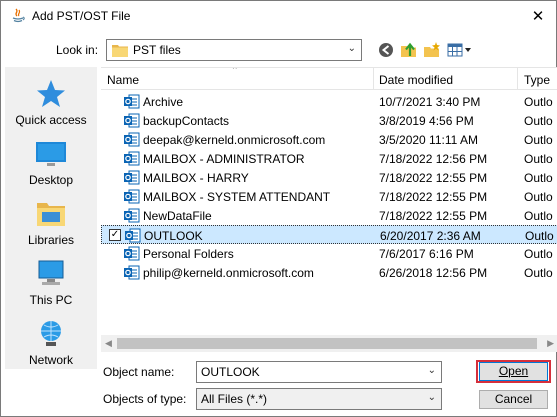  Describe the element at coordinates (228, 273) in the screenshot. I see `file-name: philip@kerneld.onmicrosoft.com` at that location.